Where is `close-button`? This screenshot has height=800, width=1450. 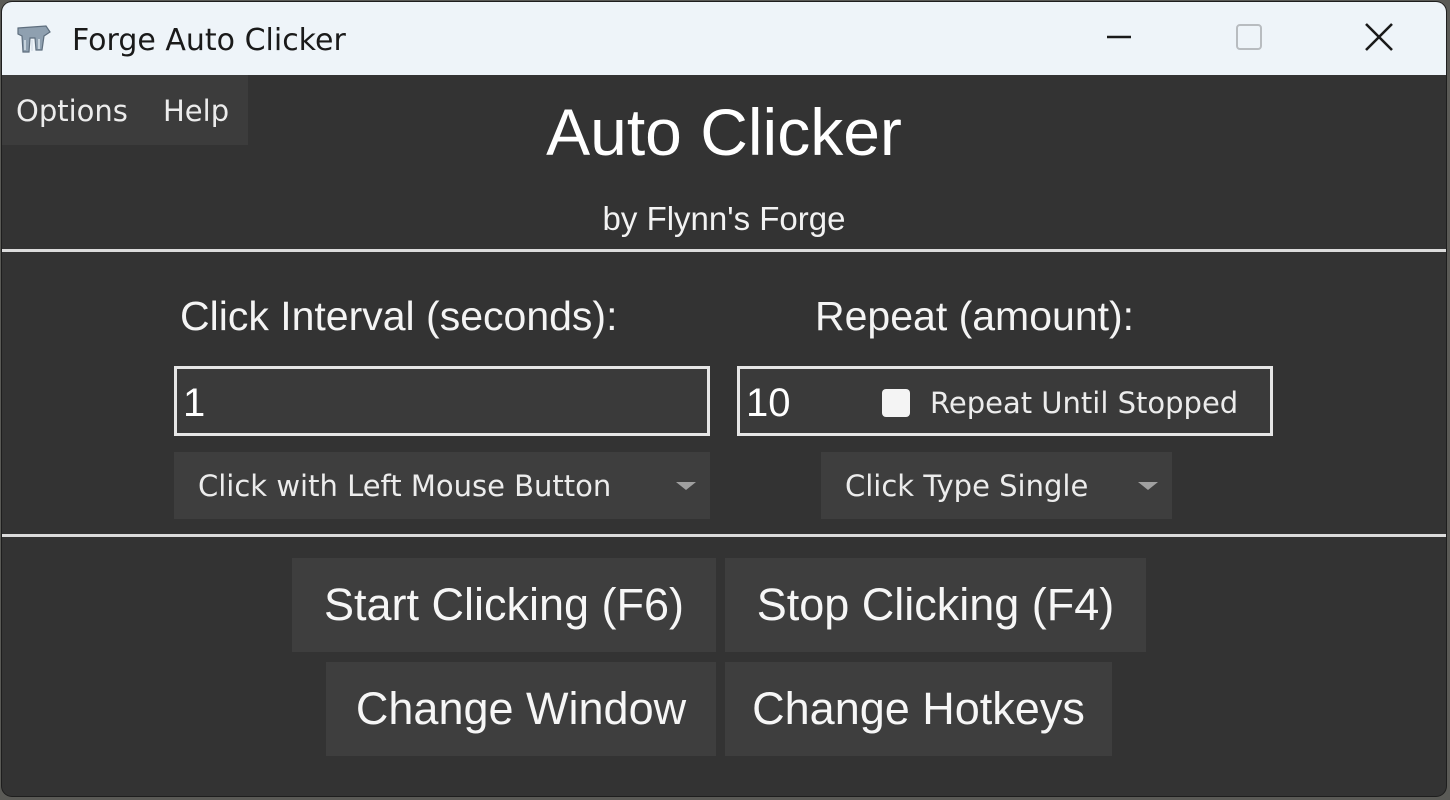
close-button is located at coordinates (1379, 38).